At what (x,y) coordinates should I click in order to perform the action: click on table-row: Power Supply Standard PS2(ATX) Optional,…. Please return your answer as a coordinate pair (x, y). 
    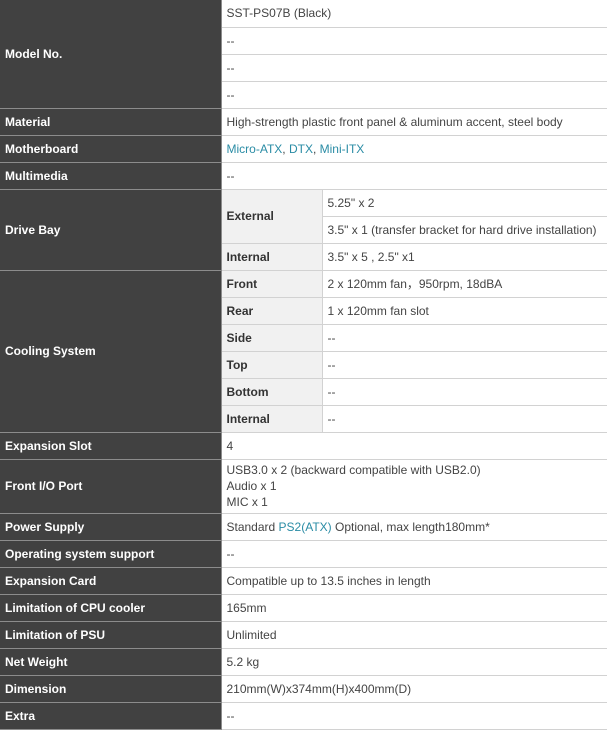
    Looking at the image, I should click on (303, 527).